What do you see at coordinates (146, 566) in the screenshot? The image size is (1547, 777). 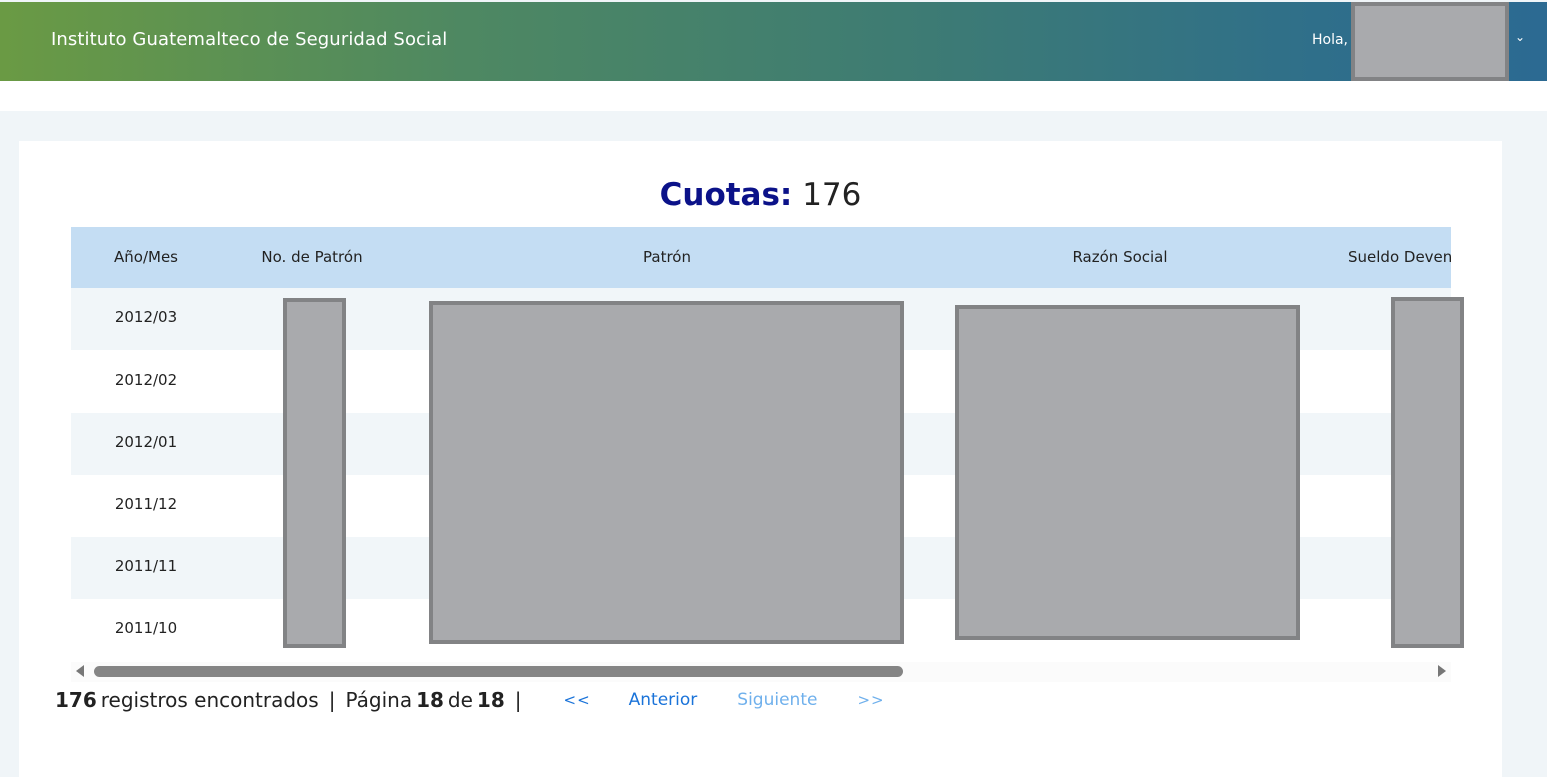 I see `cell-periodo: 2011/11` at bounding box center [146, 566].